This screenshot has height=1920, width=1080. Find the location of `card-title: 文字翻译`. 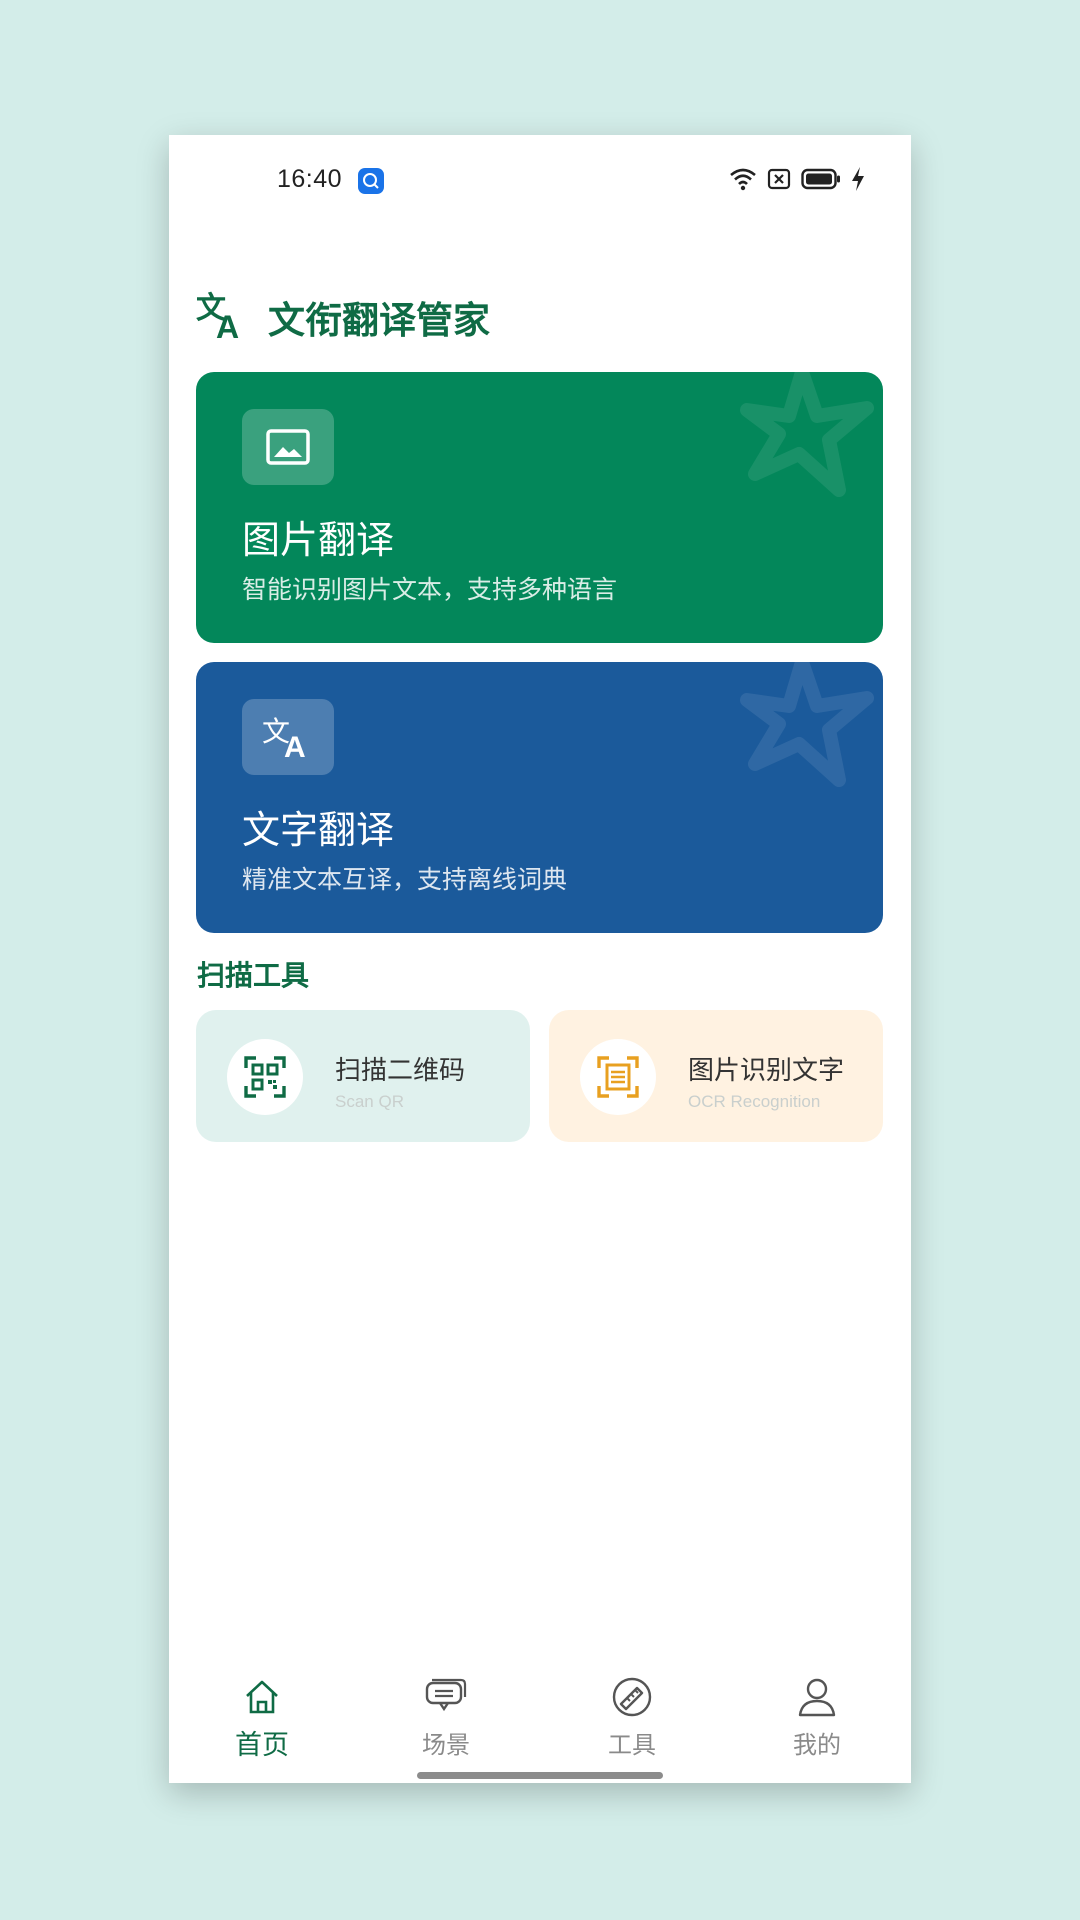

card-title: 文字翻译 is located at coordinates (318, 830).